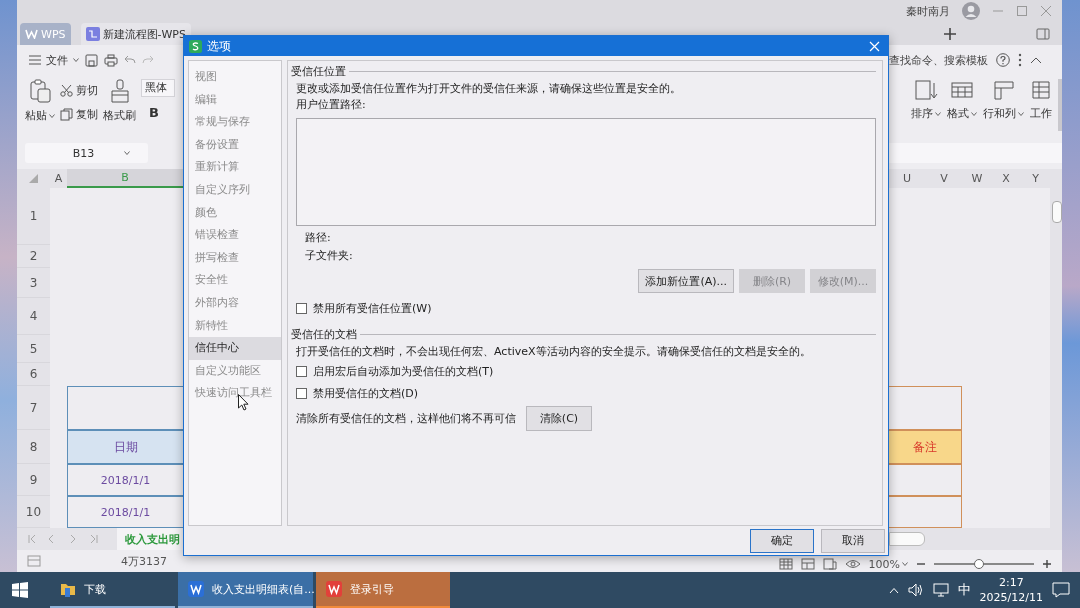  What do you see at coordinates (1061, 590) in the screenshot?
I see `notification-icon` at bounding box center [1061, 590].